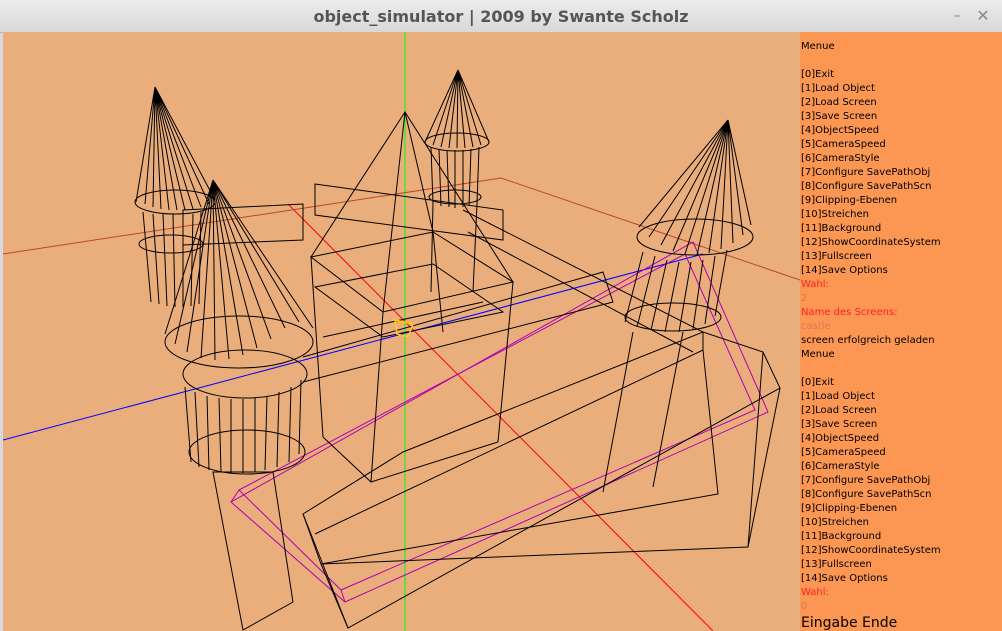 Image resolution: width=1002 pixels, height=631 pixels. What do you see at coordinates (983, 16) in the screenshot?
I see `close-icon: ✕` at bounding box center [983, 16].